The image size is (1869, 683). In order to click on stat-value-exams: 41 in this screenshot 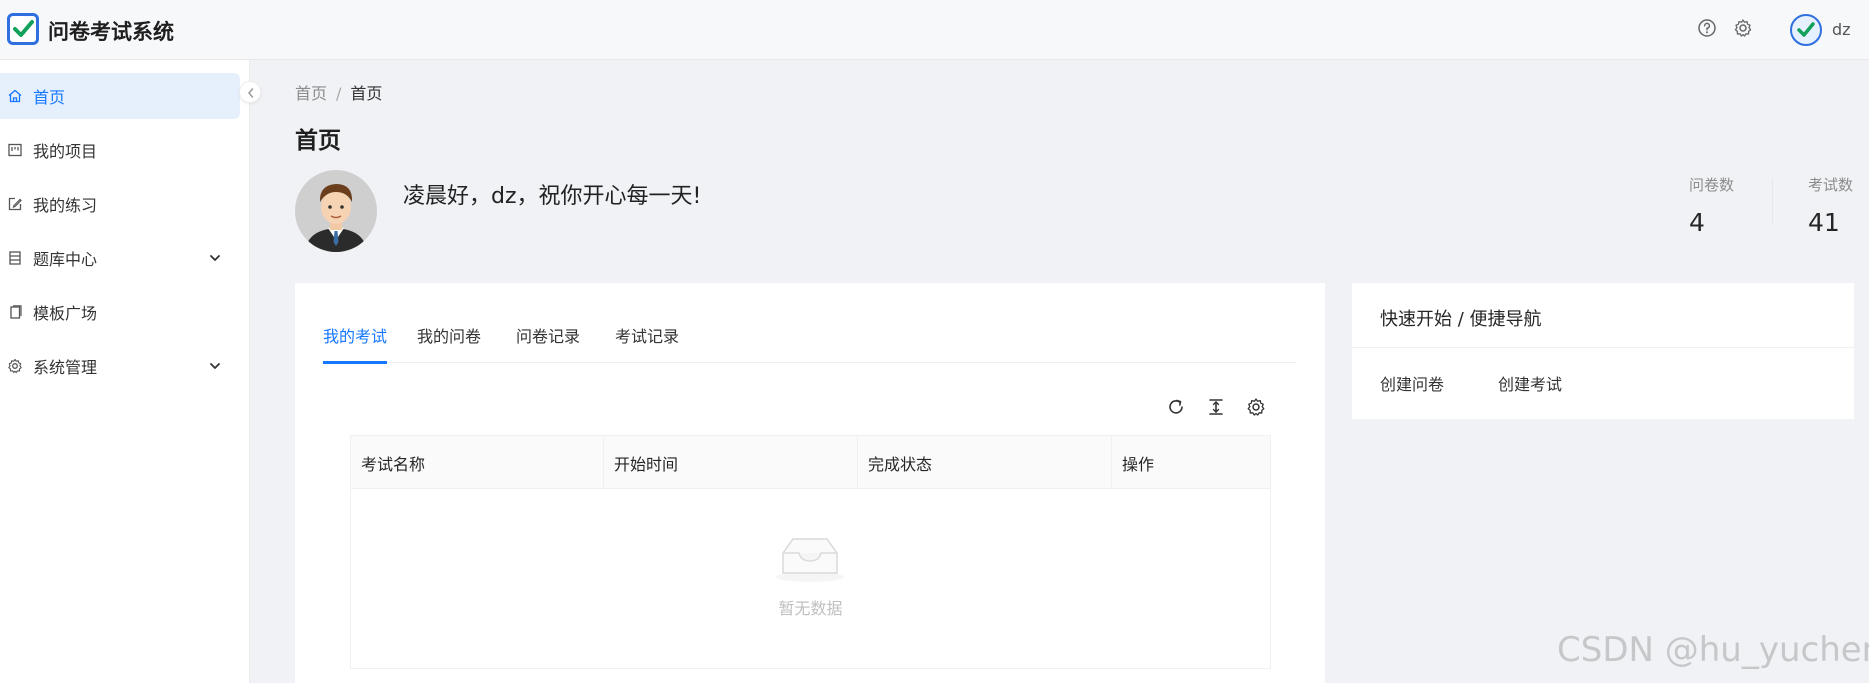, I will do `click(1824, 222)`.